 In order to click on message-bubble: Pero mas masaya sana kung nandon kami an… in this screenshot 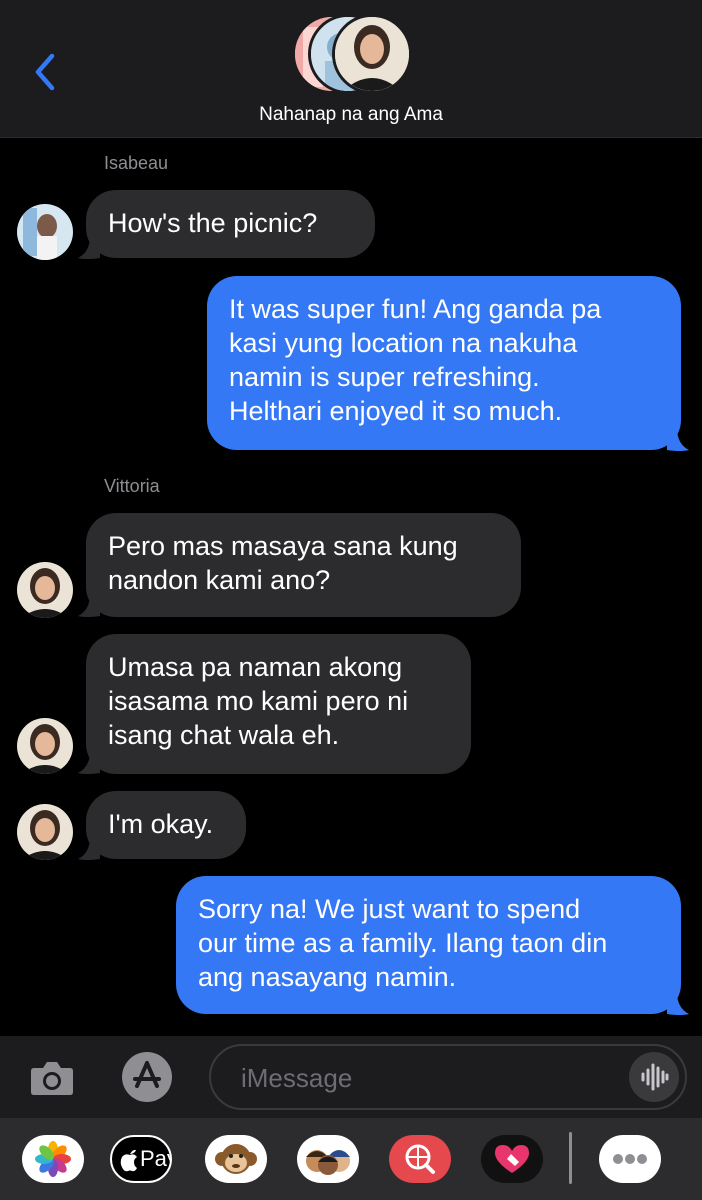, I will do `click(303, 565)`.